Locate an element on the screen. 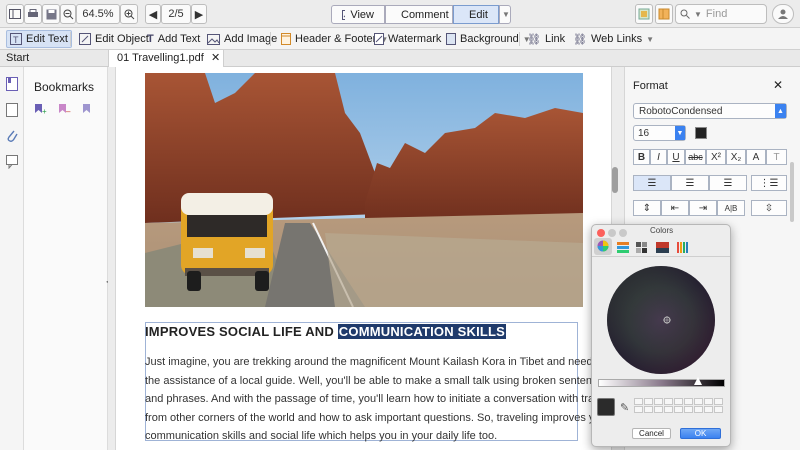  sliders-tab-icon is located at coordinates (623, 247).